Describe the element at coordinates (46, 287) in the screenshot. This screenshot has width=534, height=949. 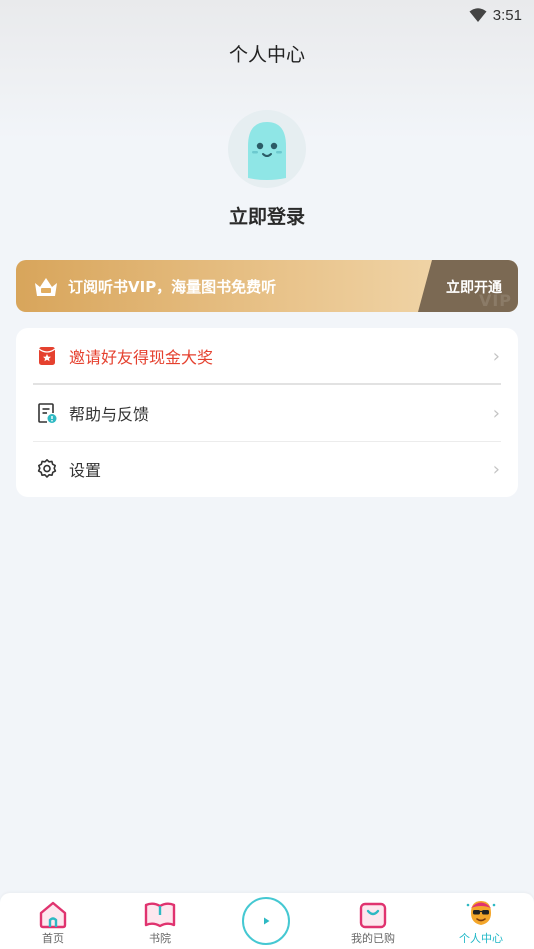
I see `vip-crown-icon` at that location.